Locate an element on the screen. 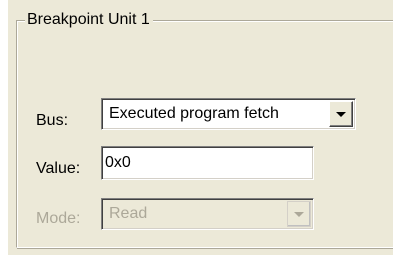  mode-label: Mode: is located at coordinates (58, 218).